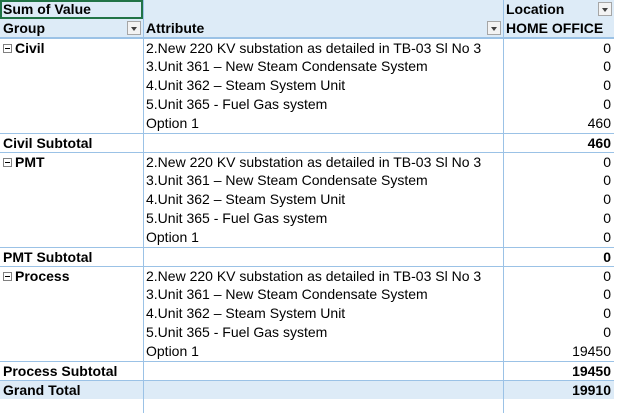 The image size is (624, 413). Describe the element at coordinates (71, 256) in the screenshot. I see `subtotal-label-cell: PMT Subtotal` at that location.